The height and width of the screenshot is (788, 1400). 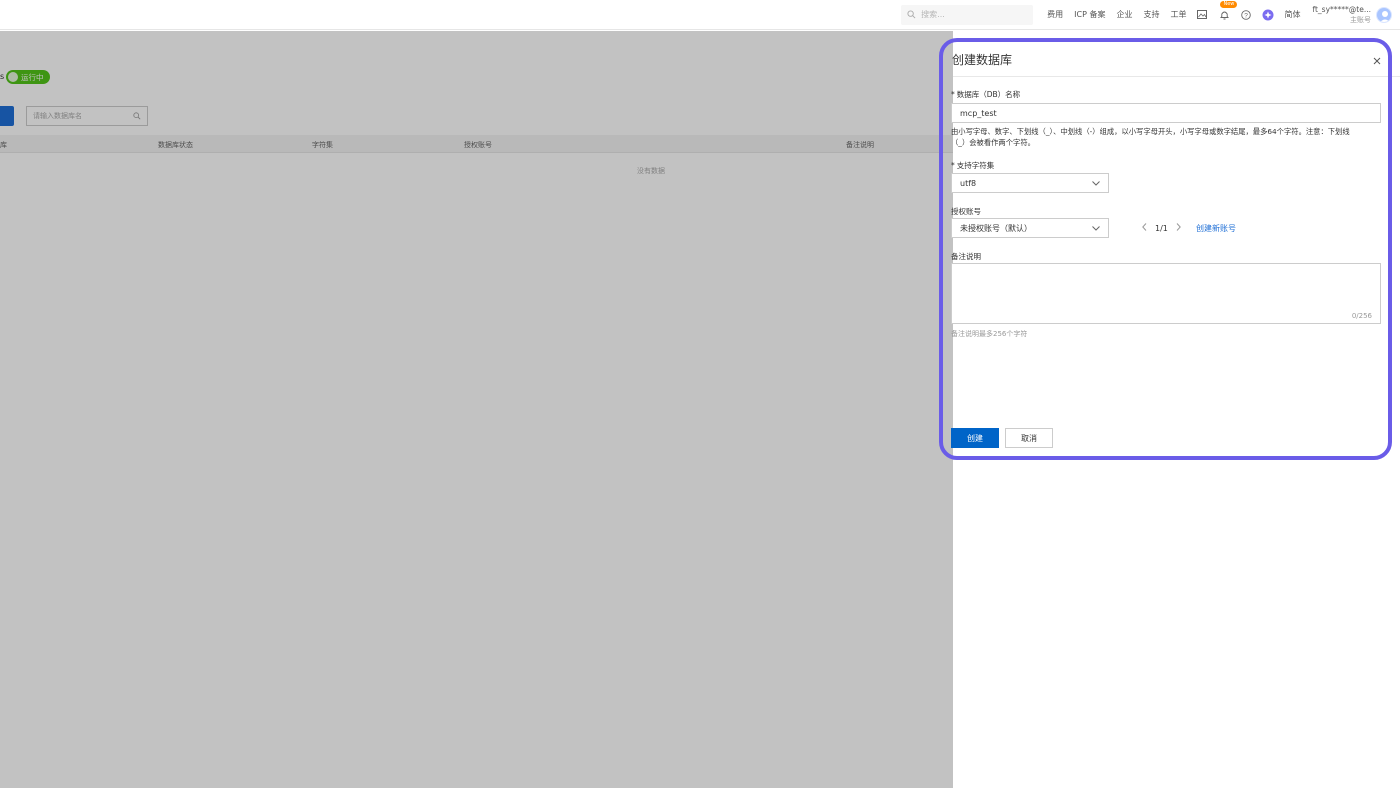 I want to click on user-menu: ft_sy*****@te... 主账号, so click(x=1352, y=15).